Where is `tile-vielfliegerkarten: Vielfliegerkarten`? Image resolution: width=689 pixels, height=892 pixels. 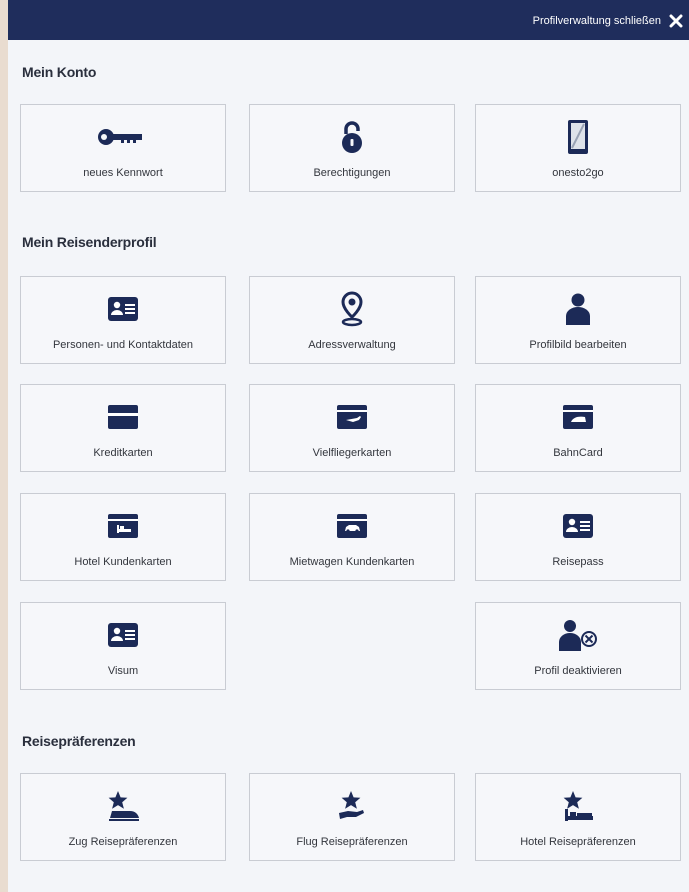
tile-vielfliegerkarten: Vielfliegerkarten is located at coordinates (352, 428).